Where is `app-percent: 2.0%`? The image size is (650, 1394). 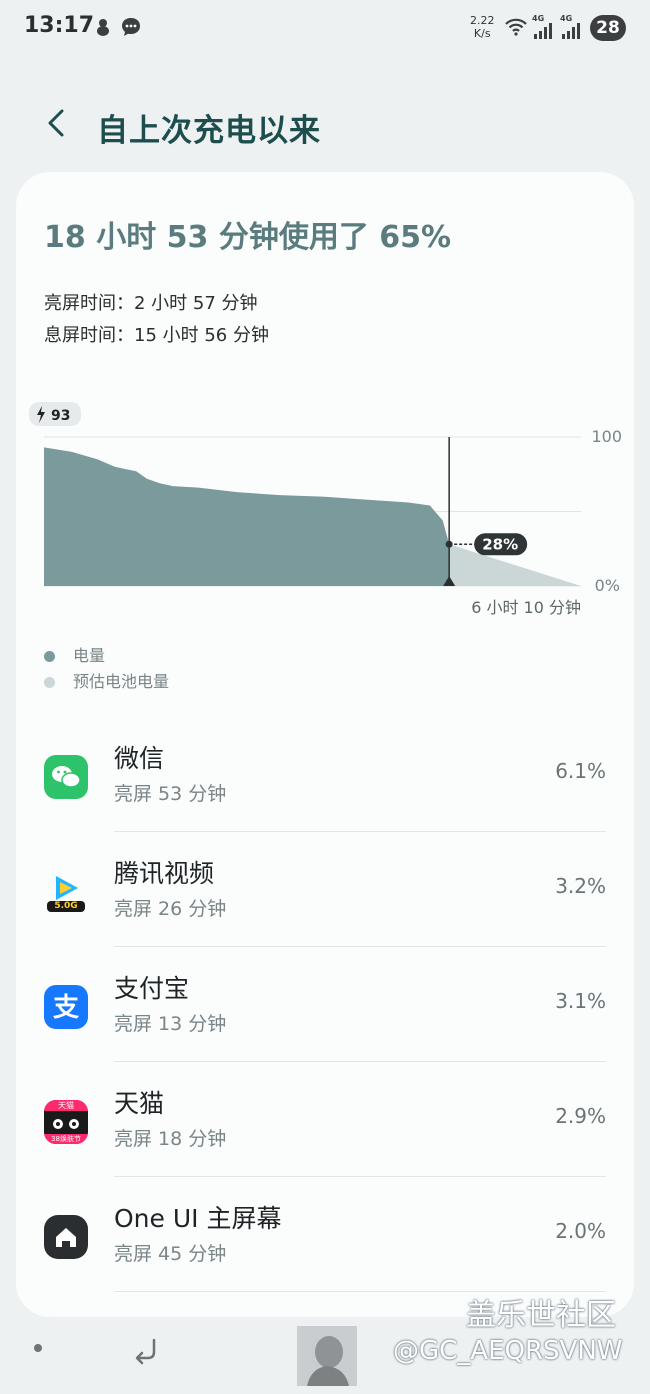 app-percent: 2.0% is located at coordinates (580, 1231).